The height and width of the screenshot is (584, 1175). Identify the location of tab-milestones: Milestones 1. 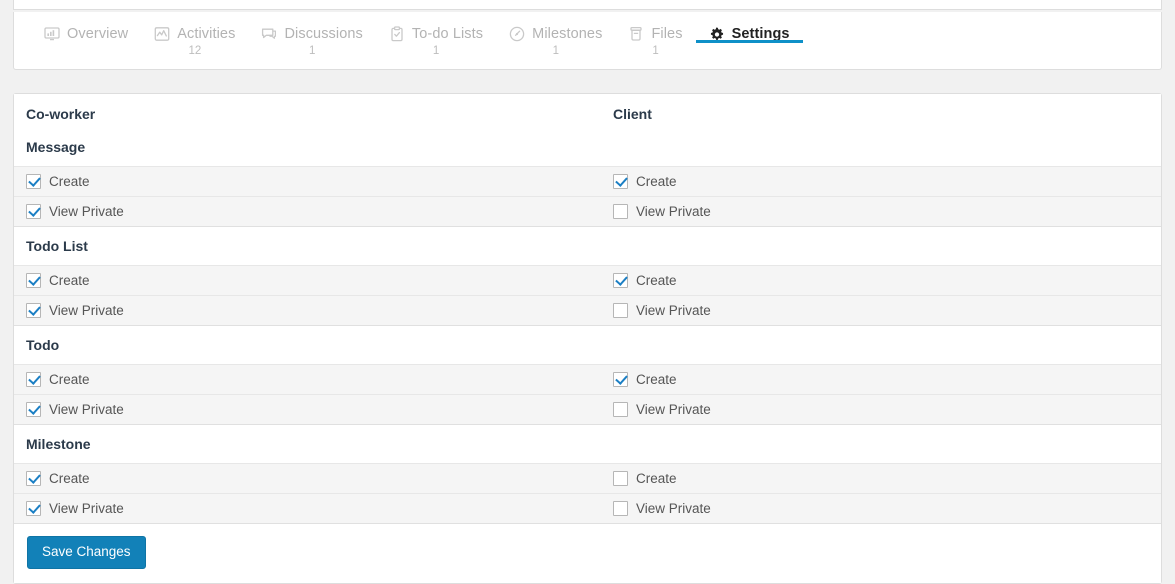
(555, 35).